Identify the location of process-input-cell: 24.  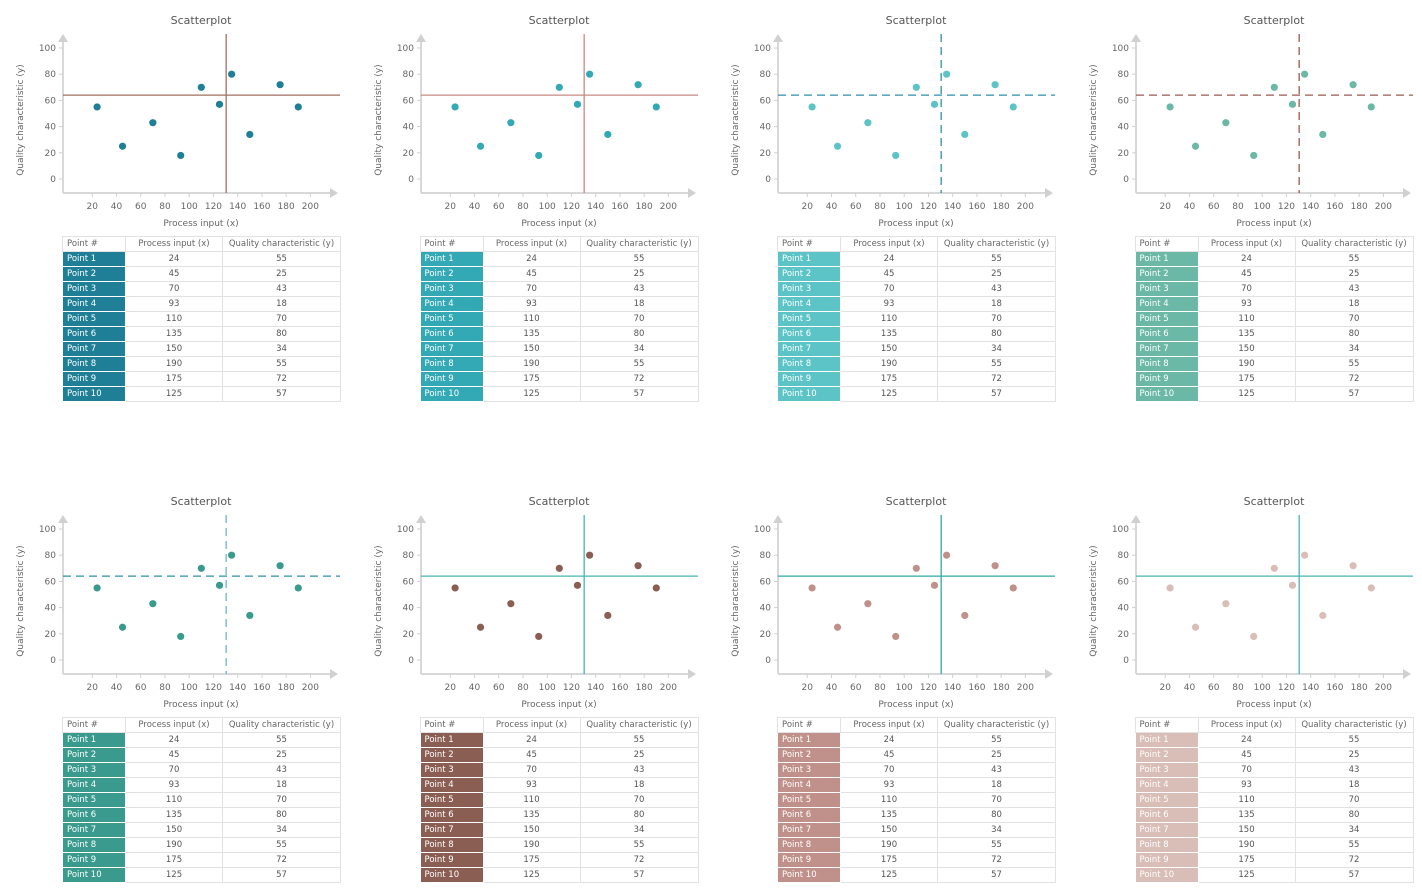
(174, 740).